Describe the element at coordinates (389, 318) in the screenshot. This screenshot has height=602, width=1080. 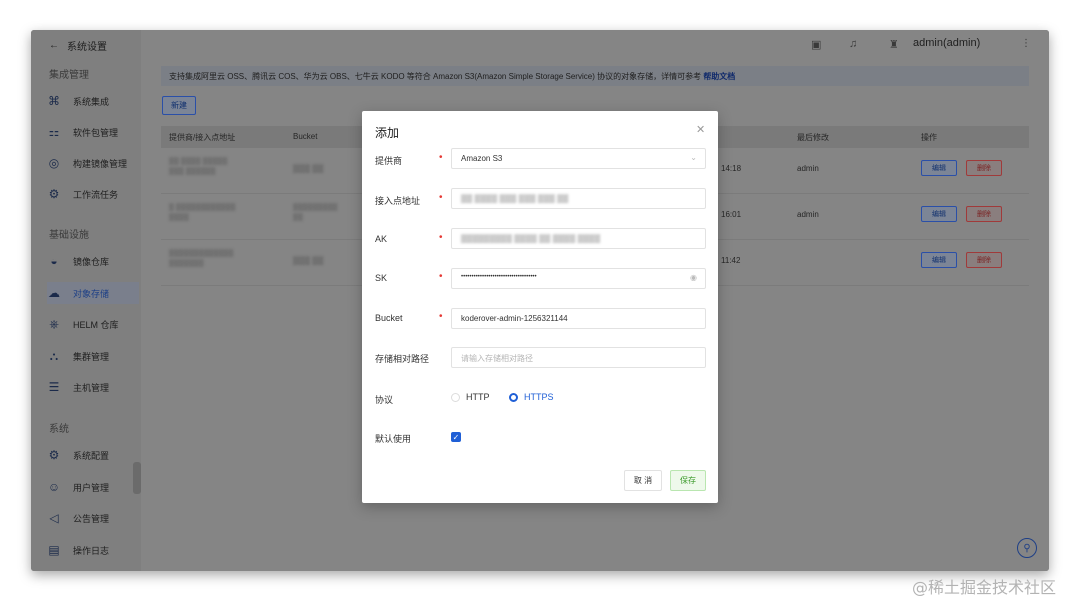
I see `bucket-label: Bucket` at that location.